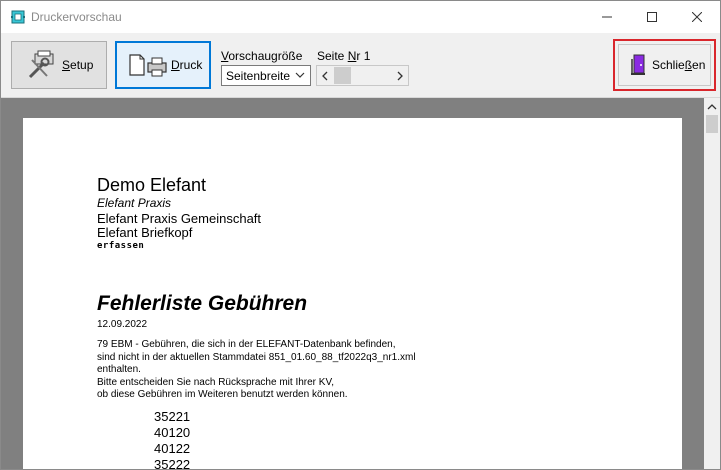  I want to click on practice-subtitle: Elefant Praxis, so click(134, 203).